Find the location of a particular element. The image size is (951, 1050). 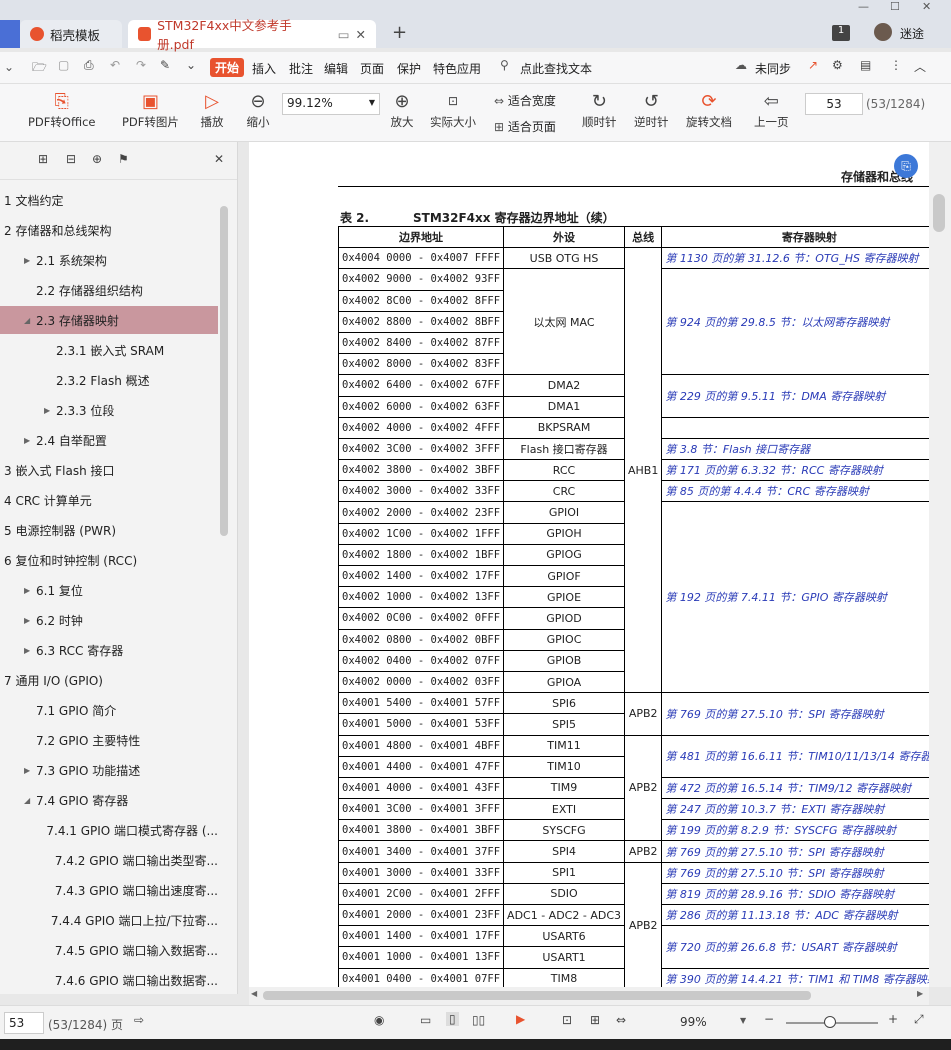

chevron-down-icon: ⌄ is located at coordinates (9, 67).